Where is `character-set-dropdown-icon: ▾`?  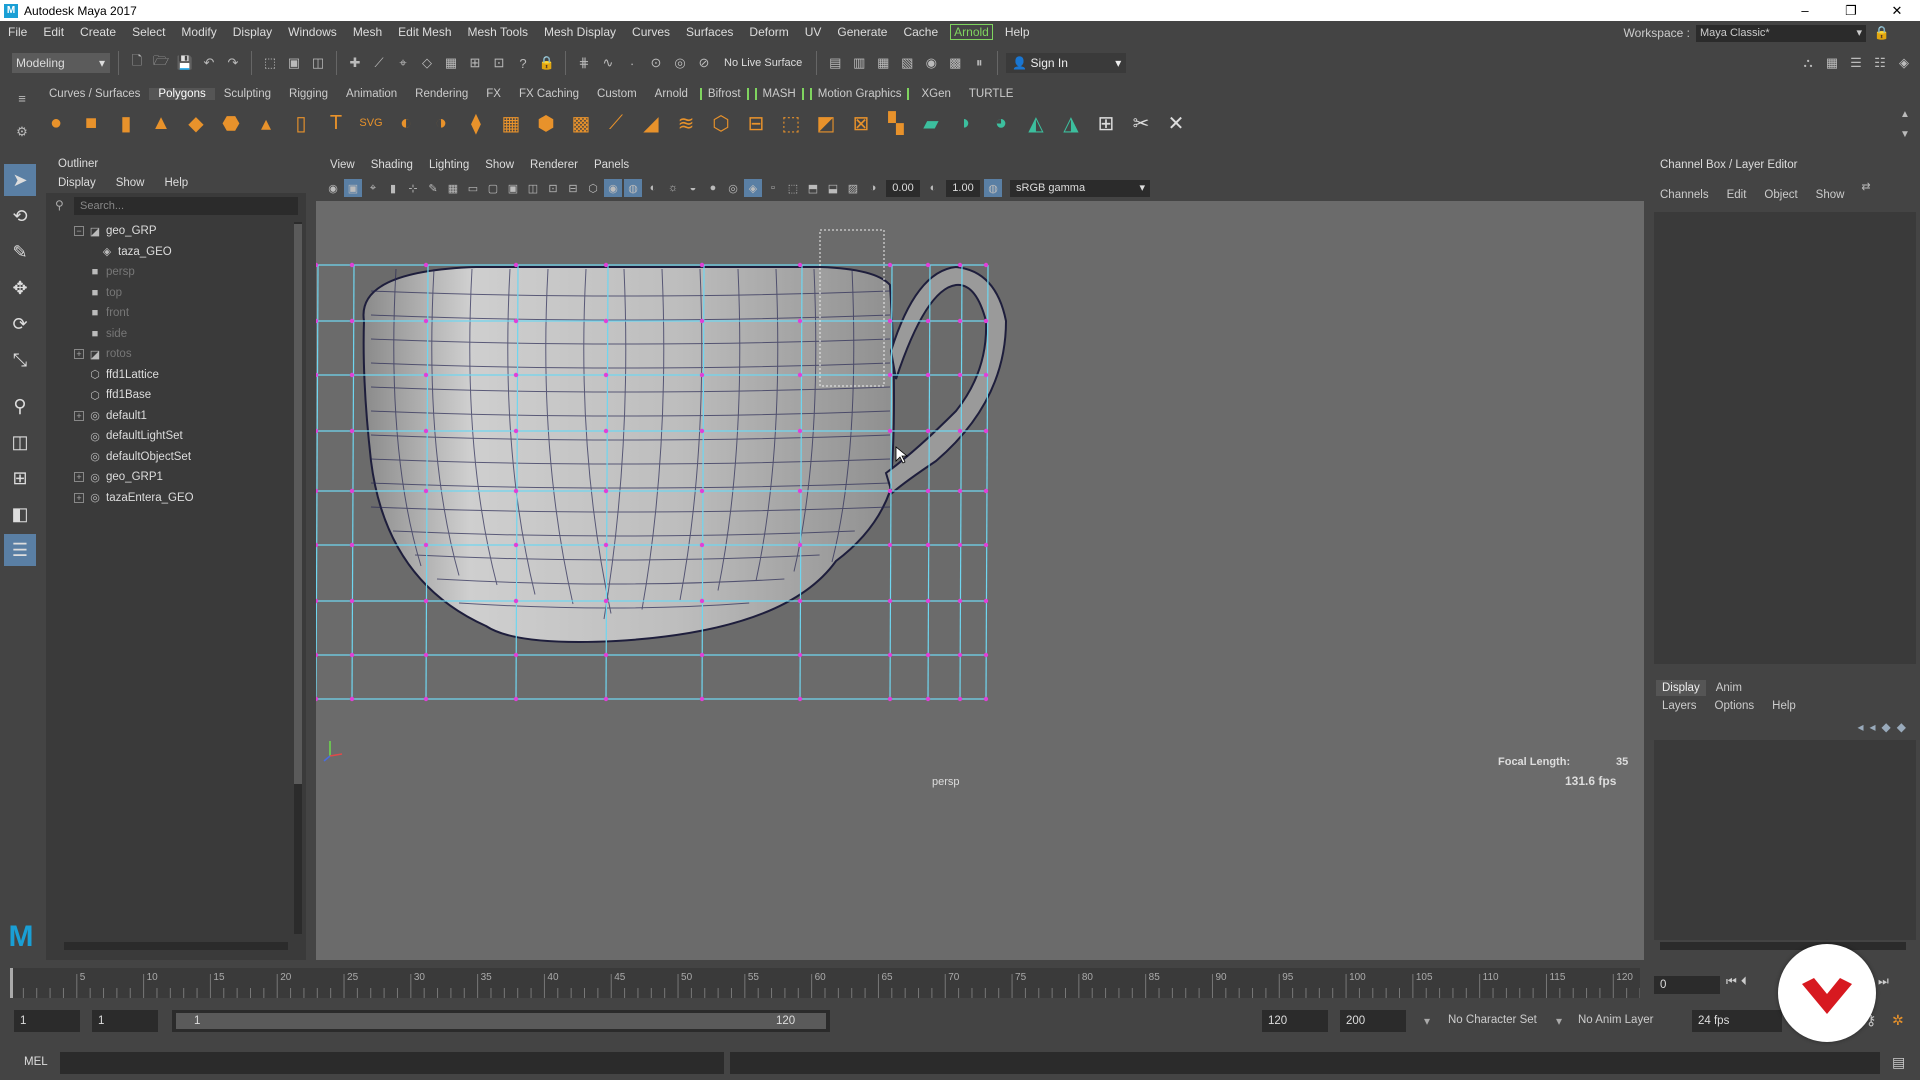
character-set-dropdown-icon: ▾ is located at coordinates (1427, 1021).